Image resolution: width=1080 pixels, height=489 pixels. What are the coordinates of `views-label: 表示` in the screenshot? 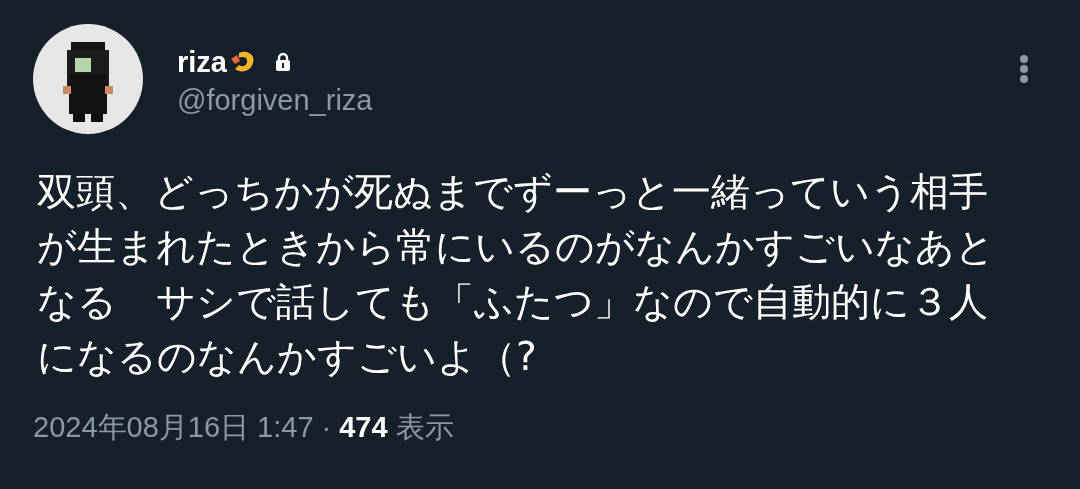 It's located at (424, 427).